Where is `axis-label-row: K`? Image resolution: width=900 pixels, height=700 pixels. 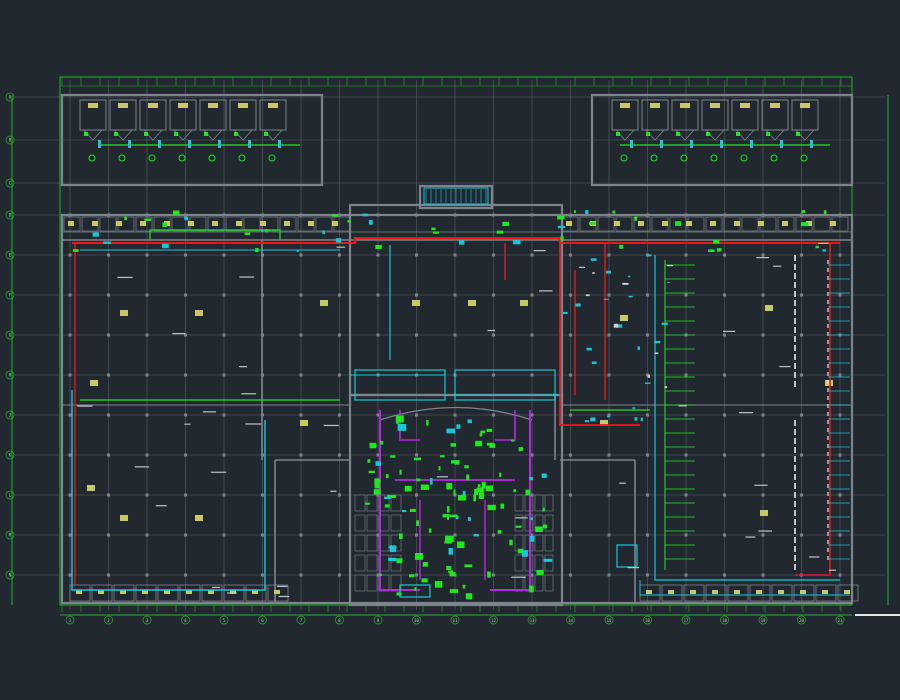
axis-label-row: K is located at coordinates (10, 455).